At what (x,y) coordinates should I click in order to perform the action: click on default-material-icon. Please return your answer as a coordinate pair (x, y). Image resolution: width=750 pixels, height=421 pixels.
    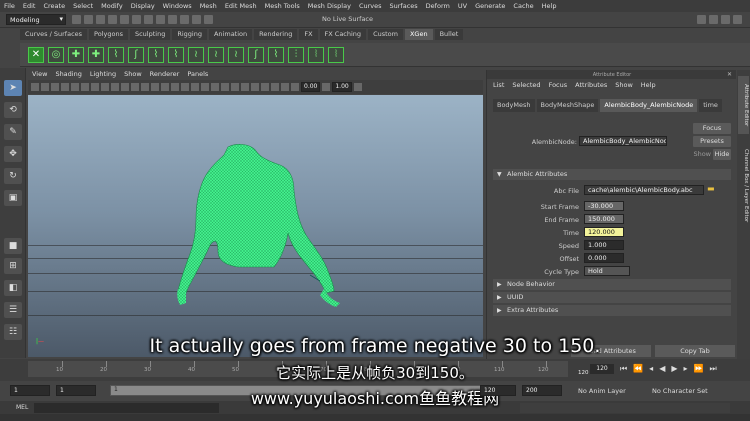
    Looking at the image, I should click on (175, 87).